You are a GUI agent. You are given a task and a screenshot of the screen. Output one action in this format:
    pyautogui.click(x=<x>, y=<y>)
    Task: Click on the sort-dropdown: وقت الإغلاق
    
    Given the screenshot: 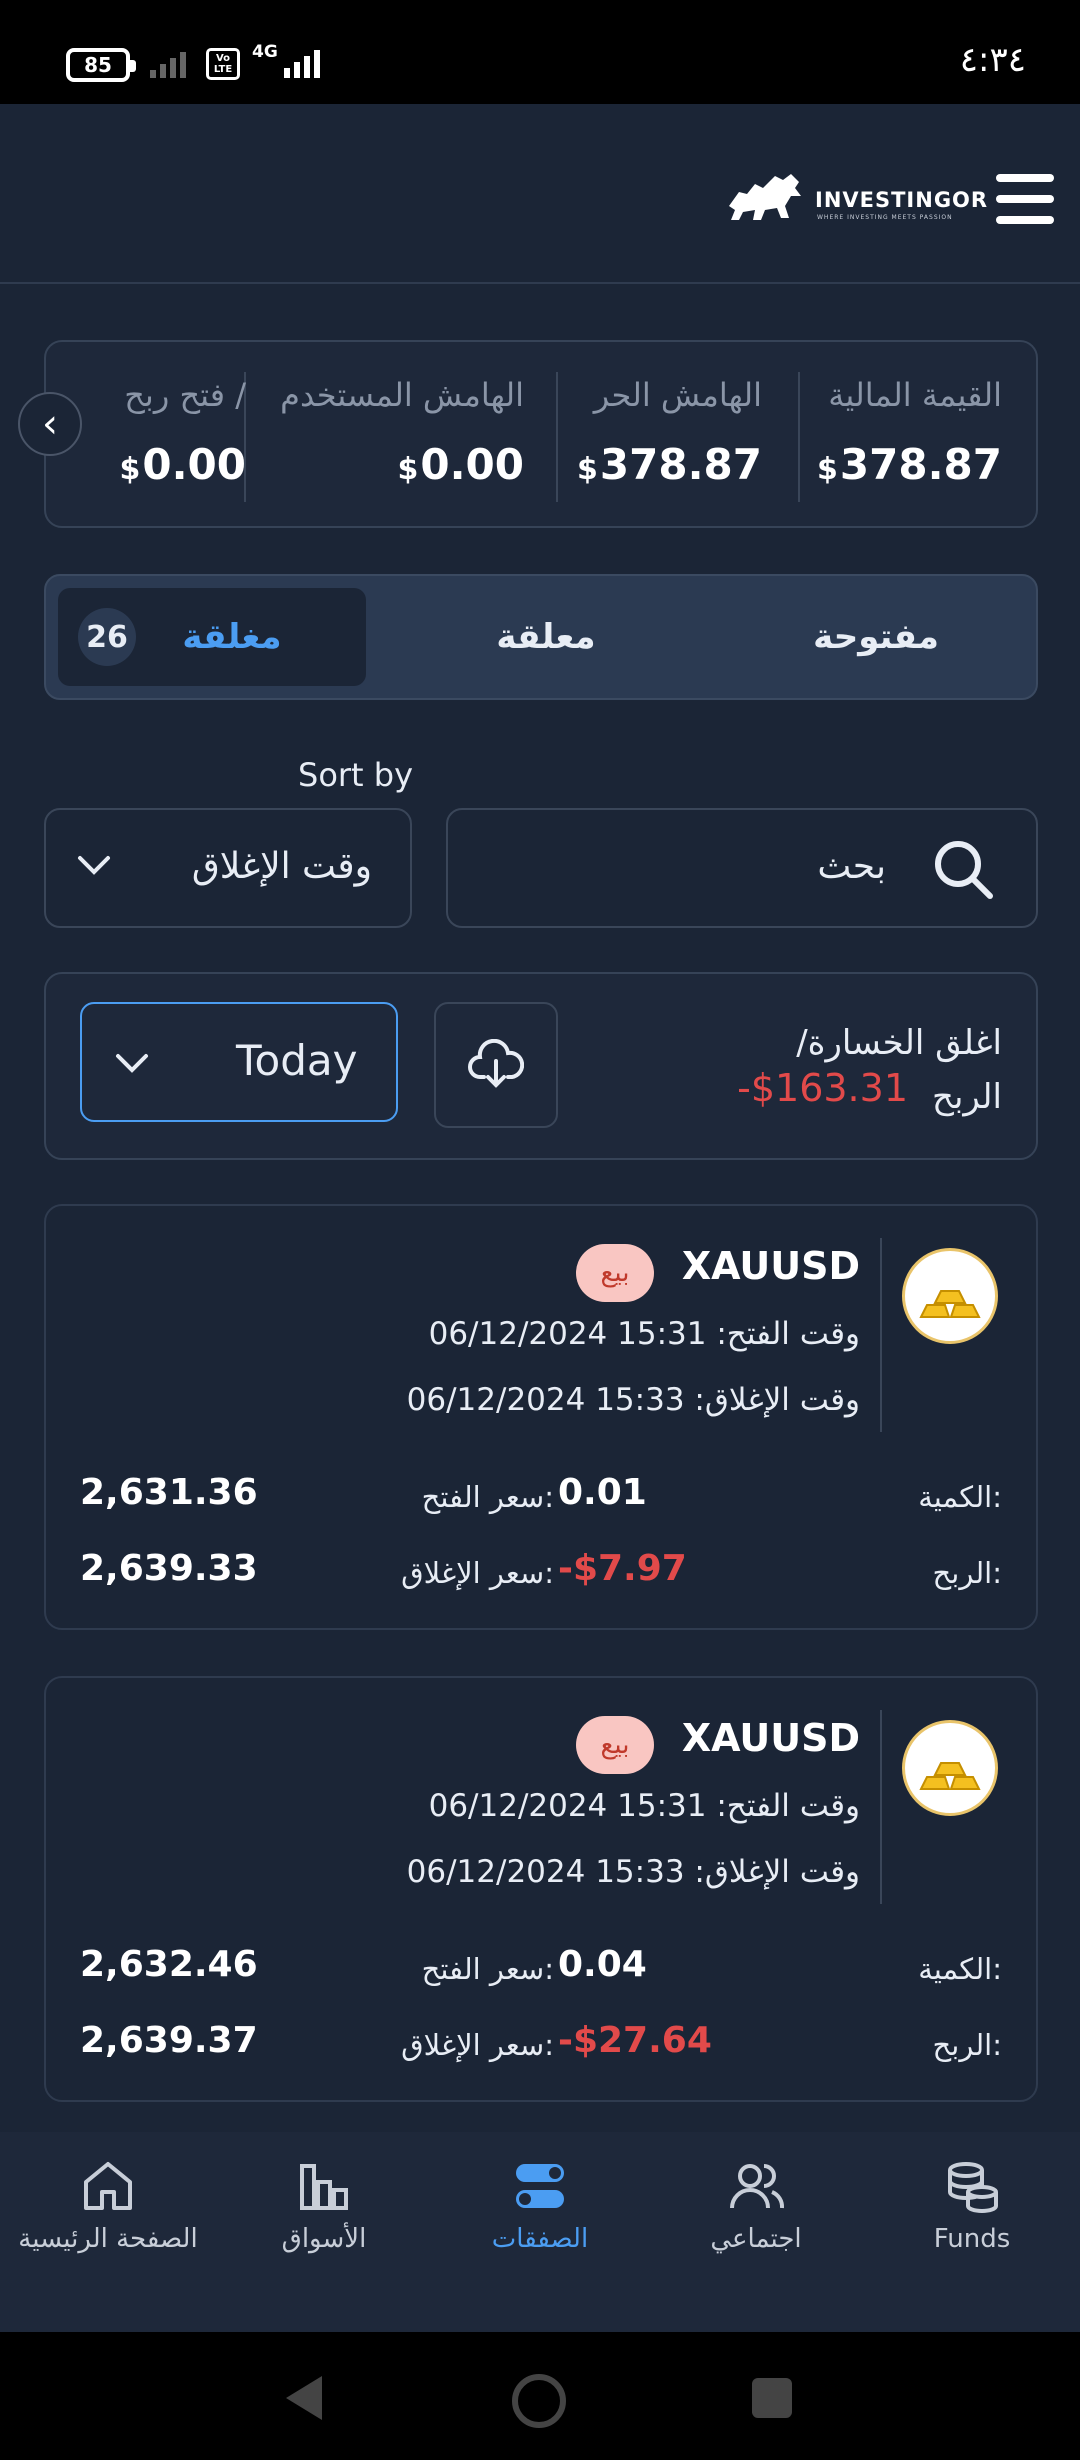 What is the action you would take?
    pyautogui.click(x=228, y=868)
    